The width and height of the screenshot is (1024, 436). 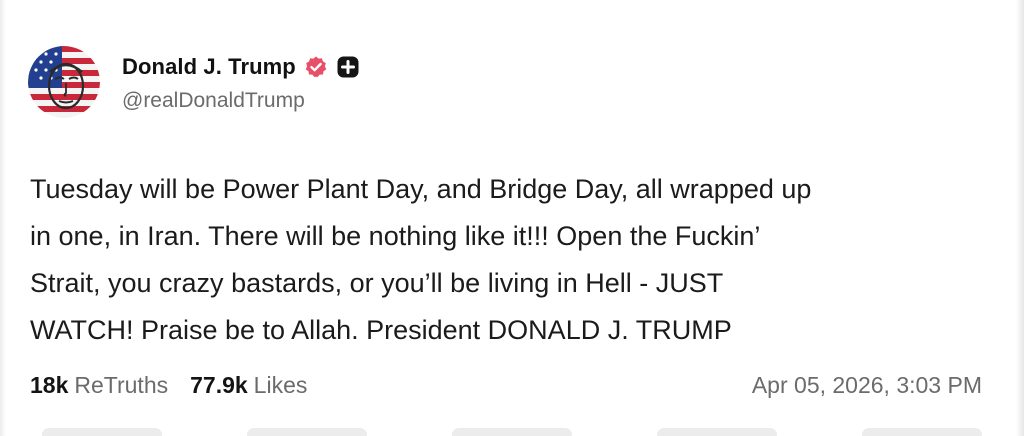 I want to click on author-display-name: Donald J. Trump, so click(x=209, y=67).